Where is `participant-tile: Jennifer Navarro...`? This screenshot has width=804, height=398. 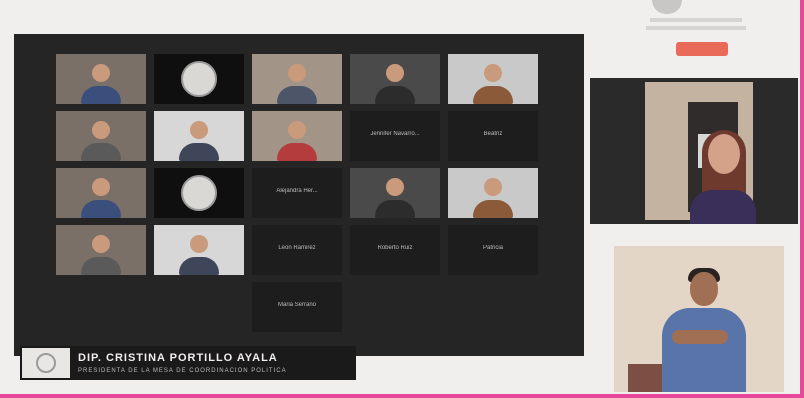
participant-tile: Jennifer Navarro... is located at coordinates (395, 136).